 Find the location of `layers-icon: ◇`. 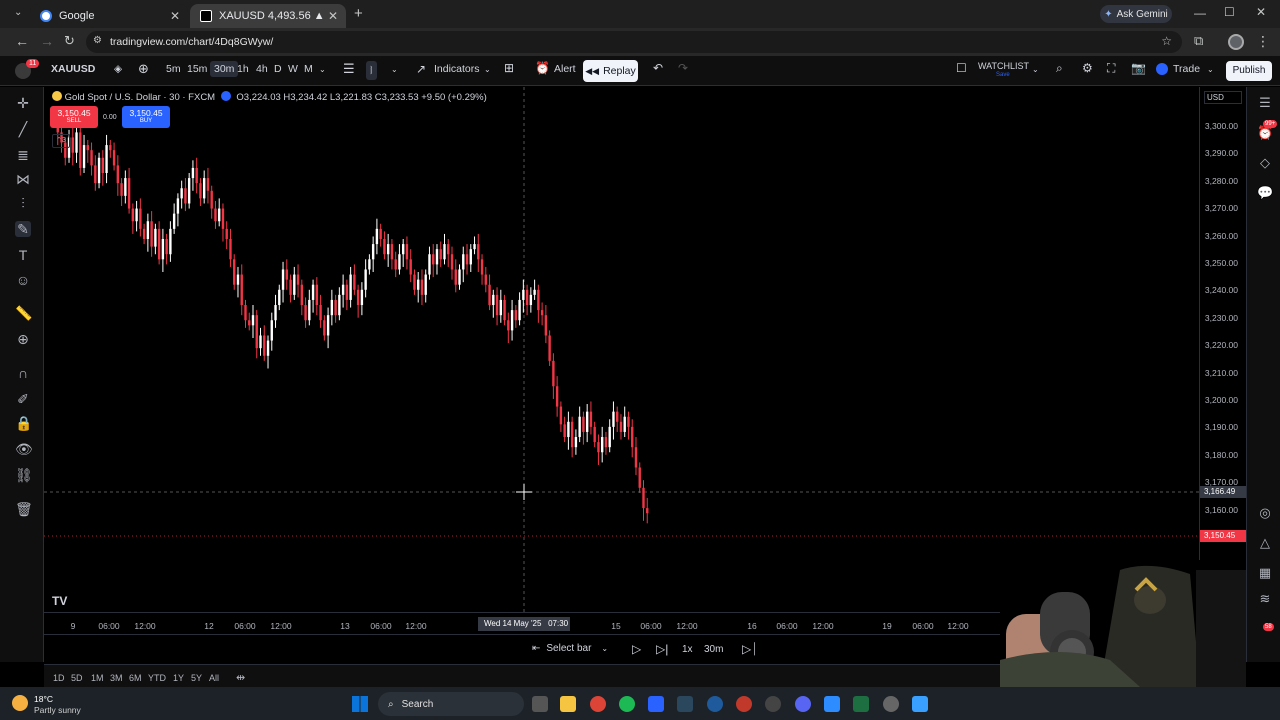

layers-icon: ◇ is located at coordinates (1265, 163).